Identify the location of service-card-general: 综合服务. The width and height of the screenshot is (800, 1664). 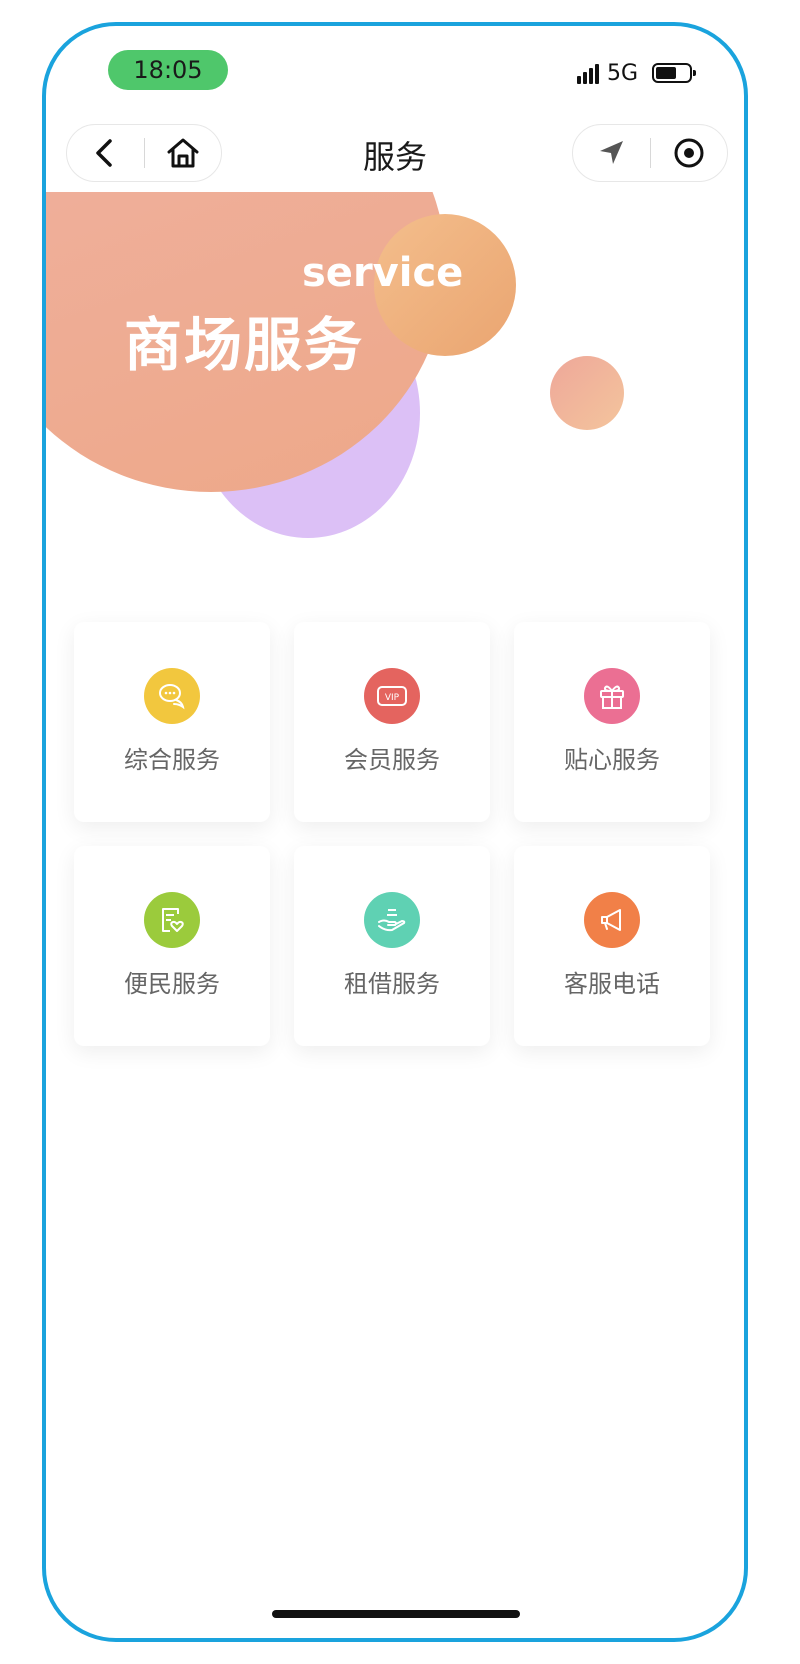
(172, 722).